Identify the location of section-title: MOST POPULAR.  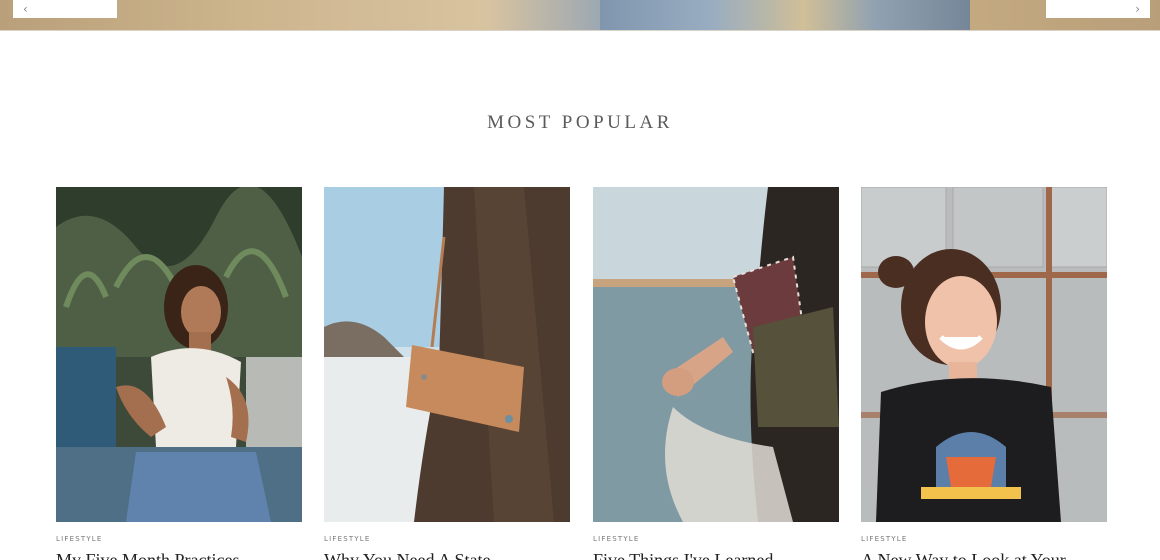
(580, 122).